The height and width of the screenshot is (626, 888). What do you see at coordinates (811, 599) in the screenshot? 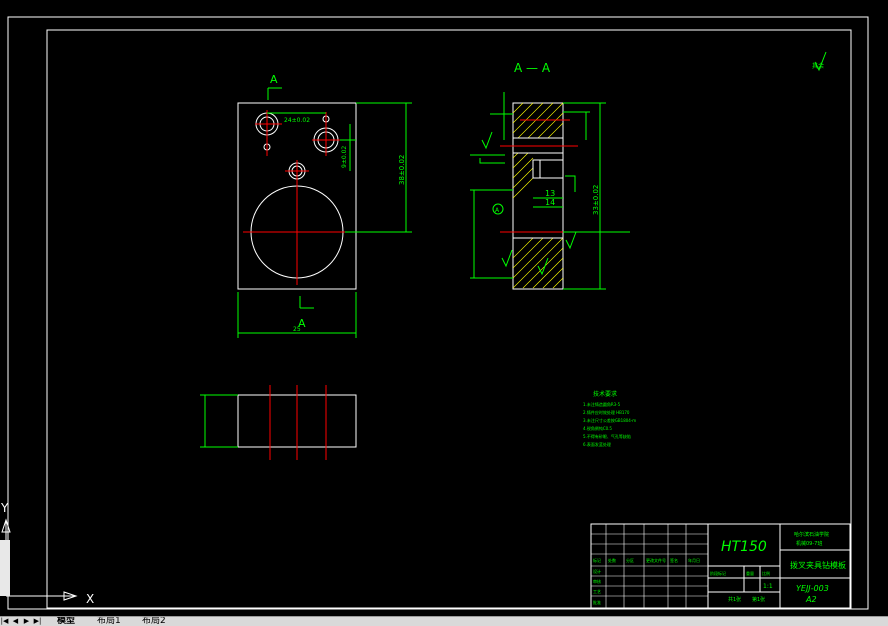
I see `sheet-size: A2` at bounding box center [811, 599].